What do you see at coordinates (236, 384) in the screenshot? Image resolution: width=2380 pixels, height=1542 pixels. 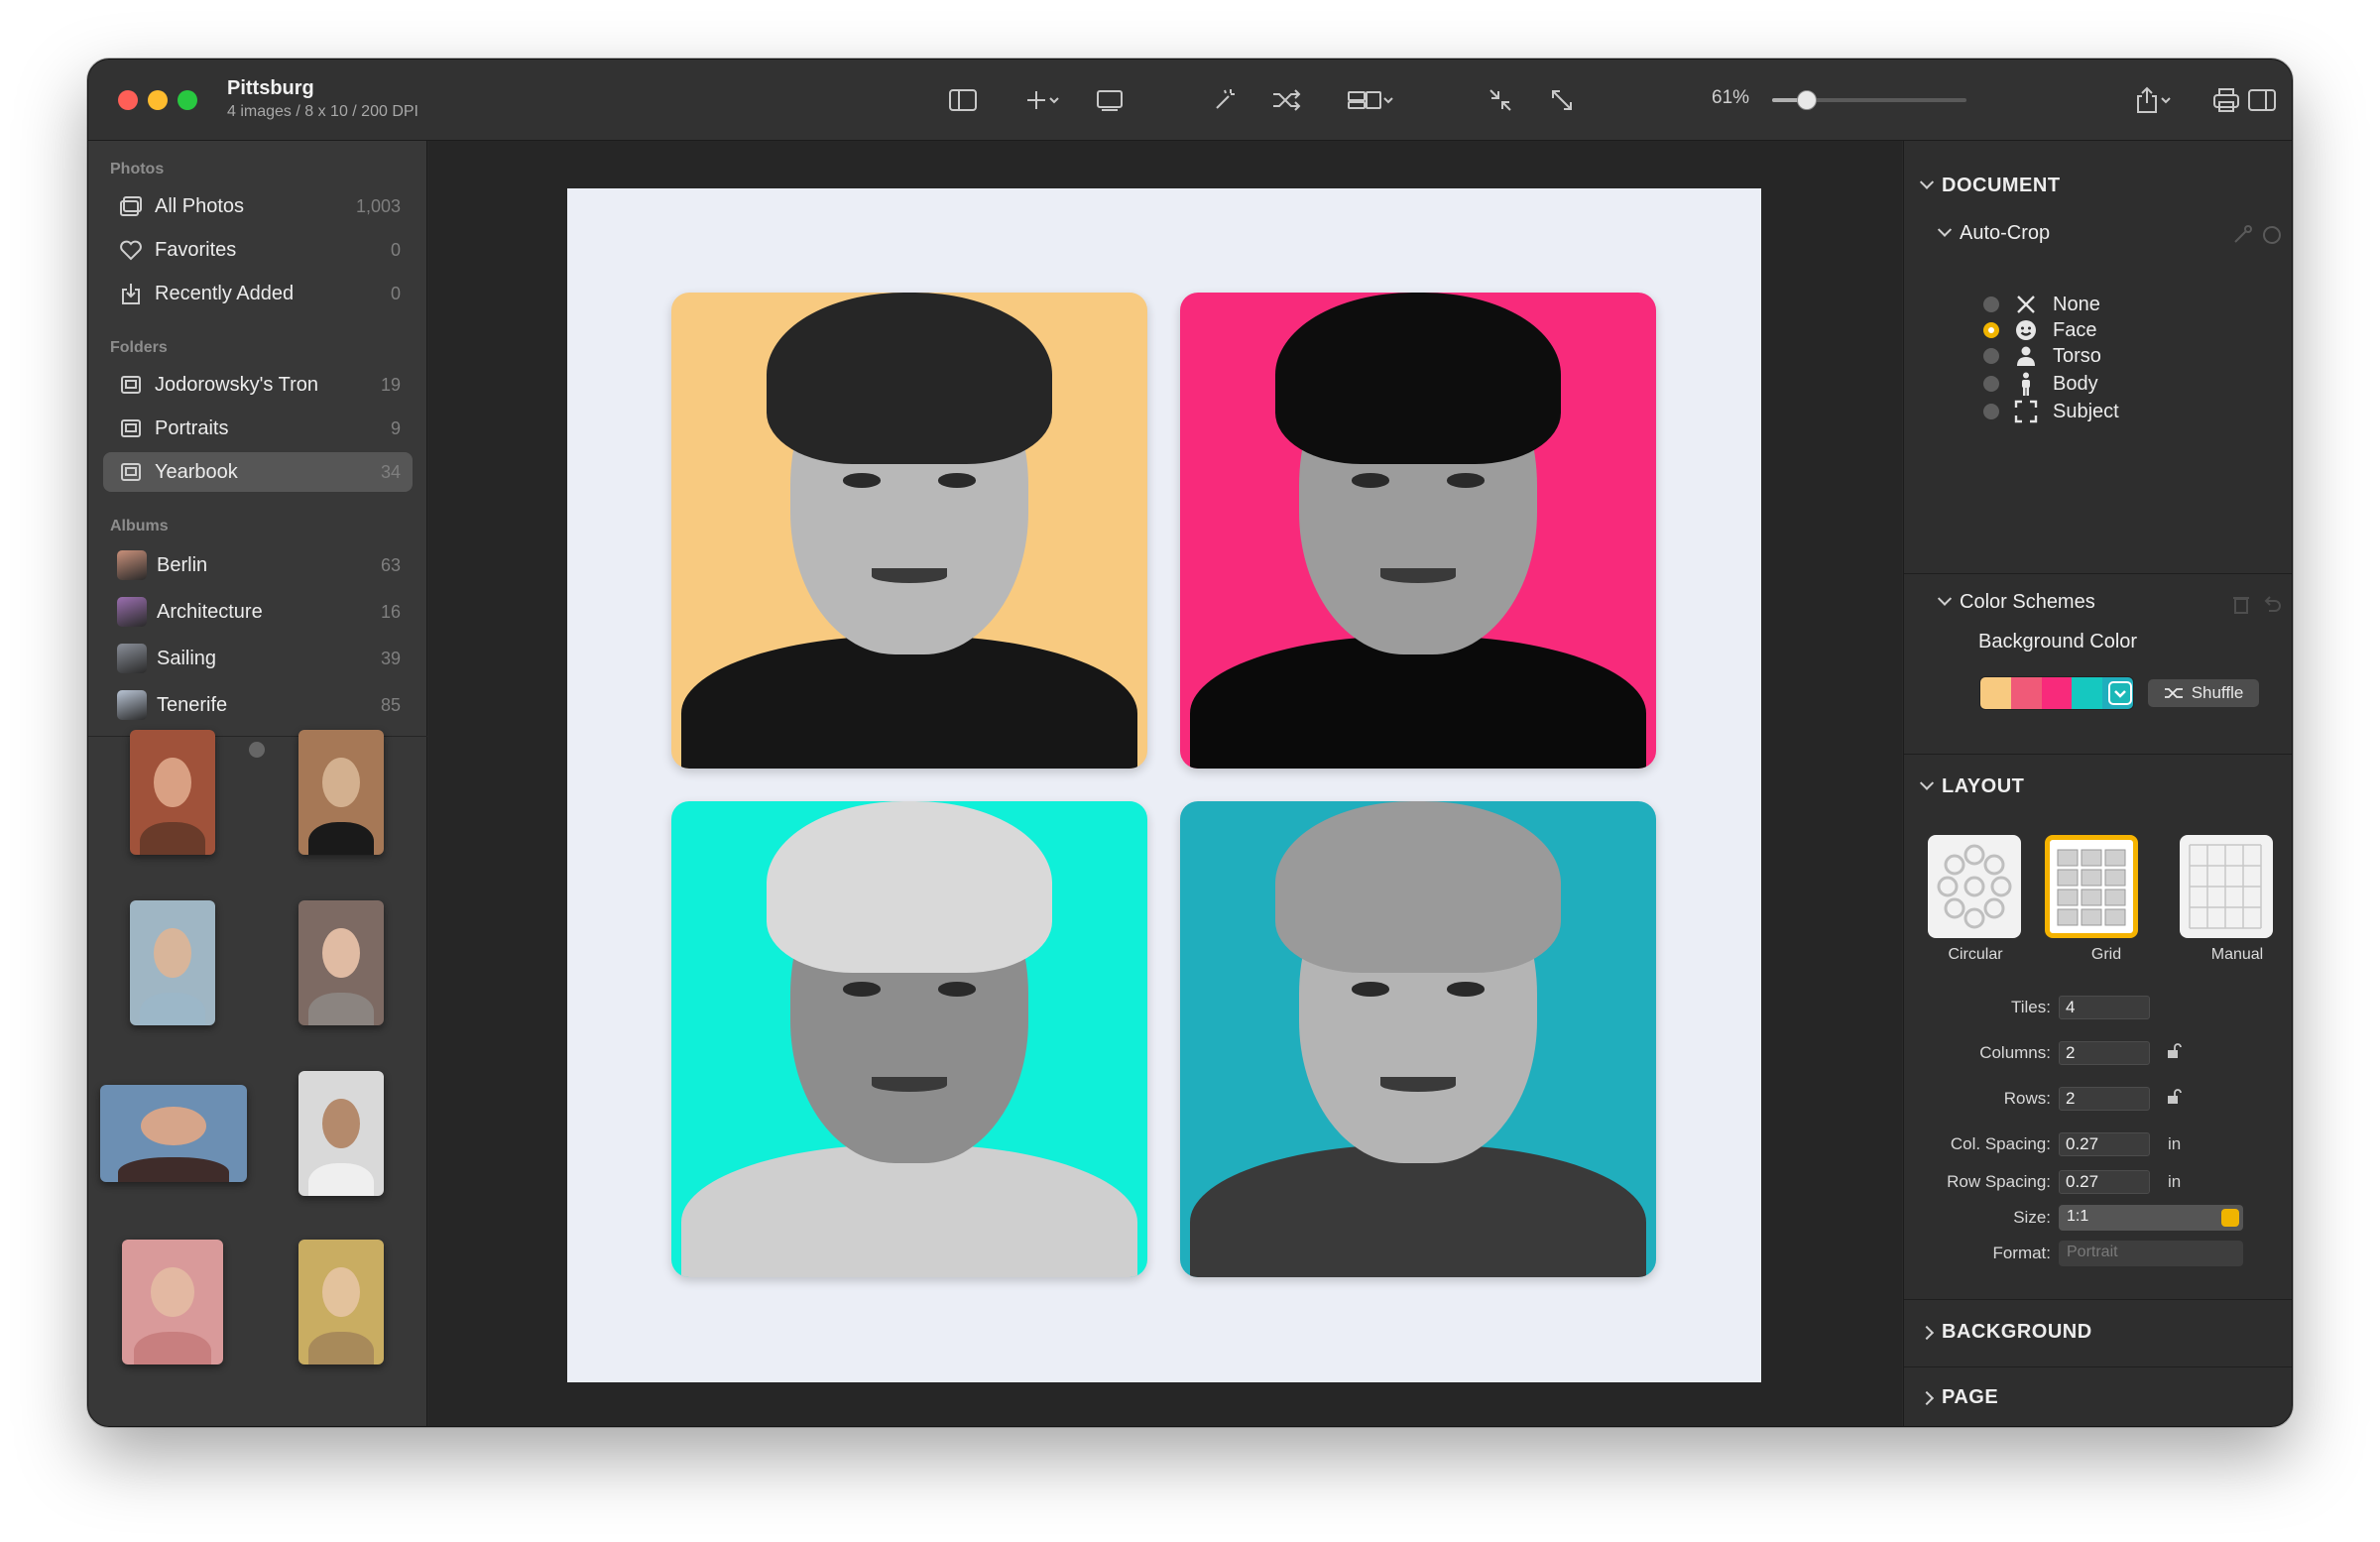 I see `sidebar-item-label: Jodorowsky's Tron` at bounding box center [236, 384].